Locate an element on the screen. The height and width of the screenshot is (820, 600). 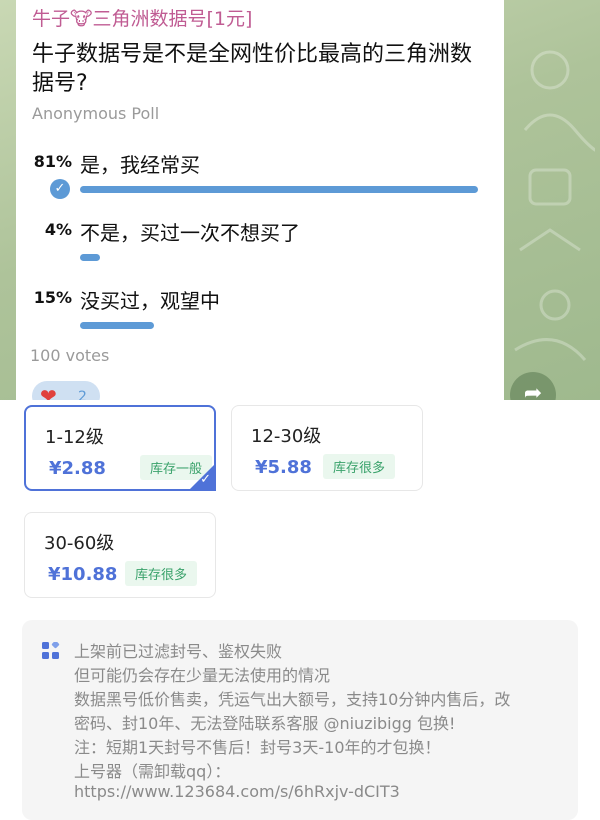
option-price: ¥5.88 is located at coordinates (283, 467).